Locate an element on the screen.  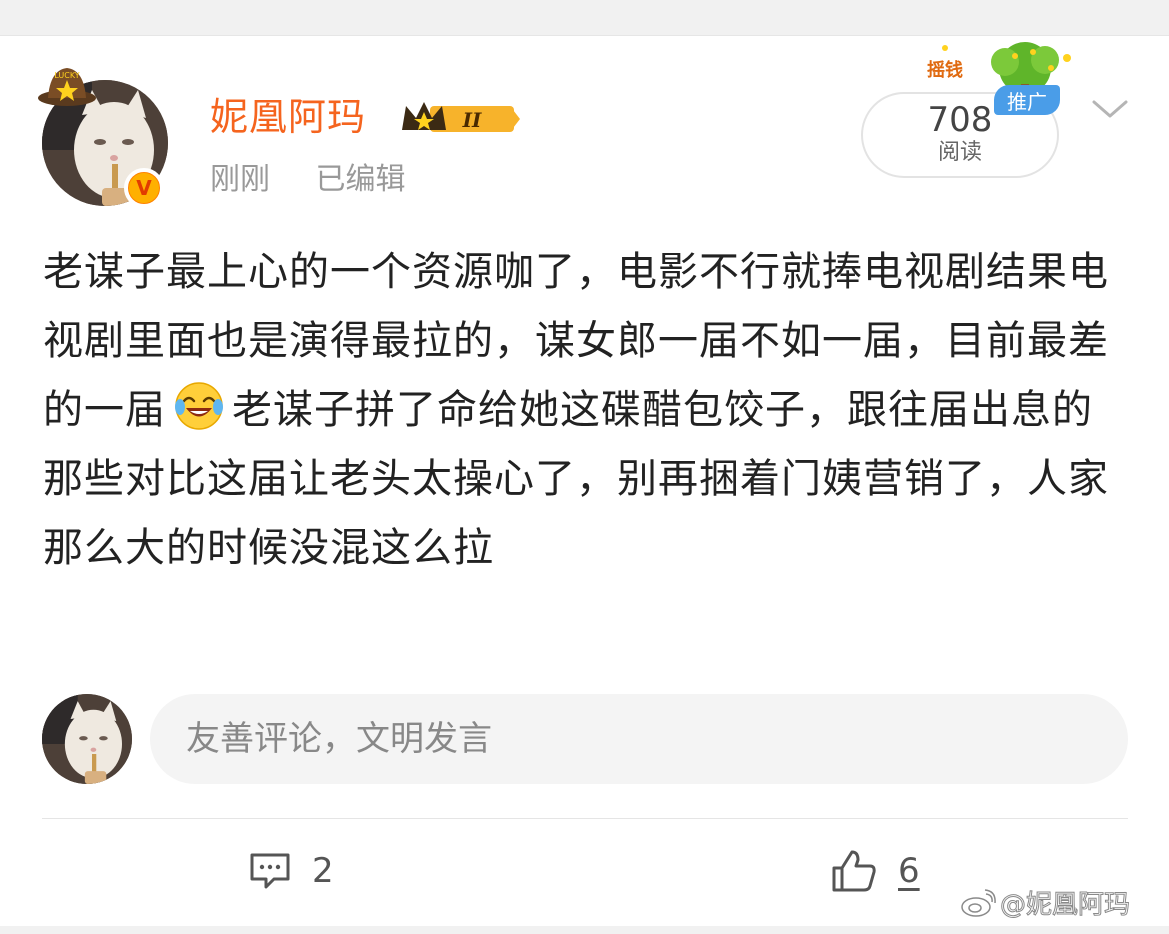
like-count: 6 is located at coordinates (909, 871).